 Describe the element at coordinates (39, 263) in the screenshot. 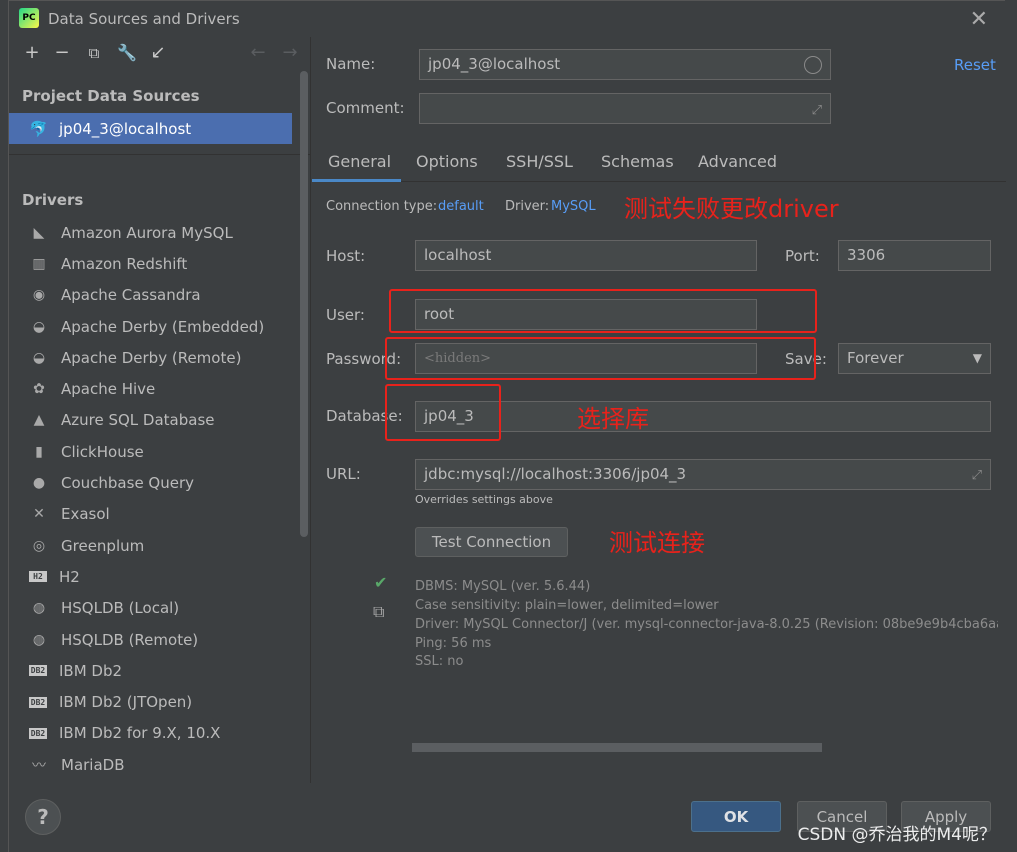

I see `redshift-icon: ▥` at that location.